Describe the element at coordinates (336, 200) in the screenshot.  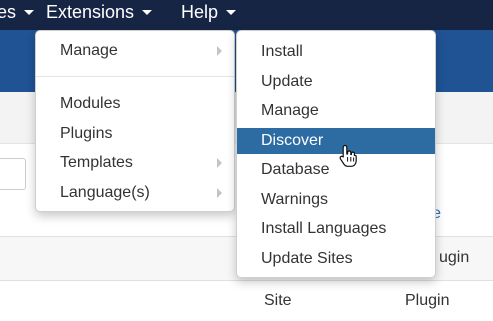
I see `submenu-item-warnings: Warnings` at that location.